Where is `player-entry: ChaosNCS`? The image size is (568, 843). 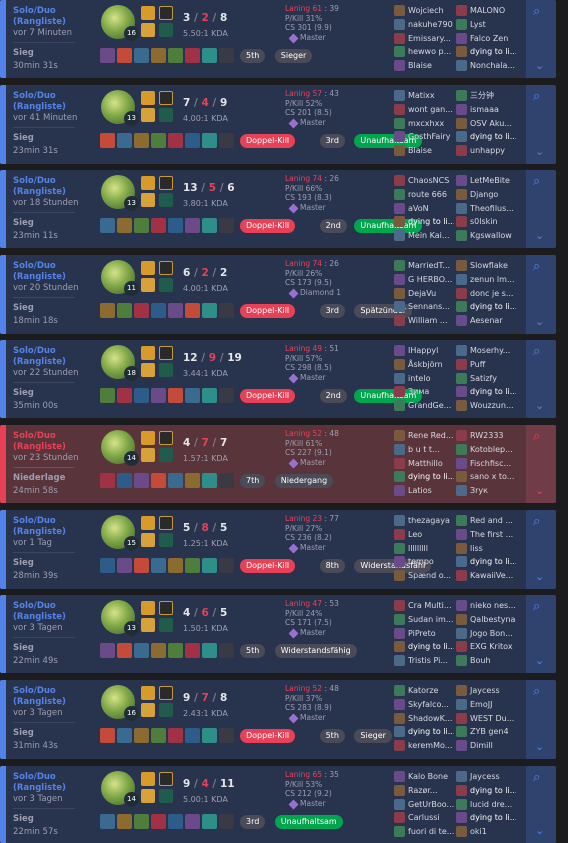
player-entry: ChaosNCS is located at coordinates (424, 181).